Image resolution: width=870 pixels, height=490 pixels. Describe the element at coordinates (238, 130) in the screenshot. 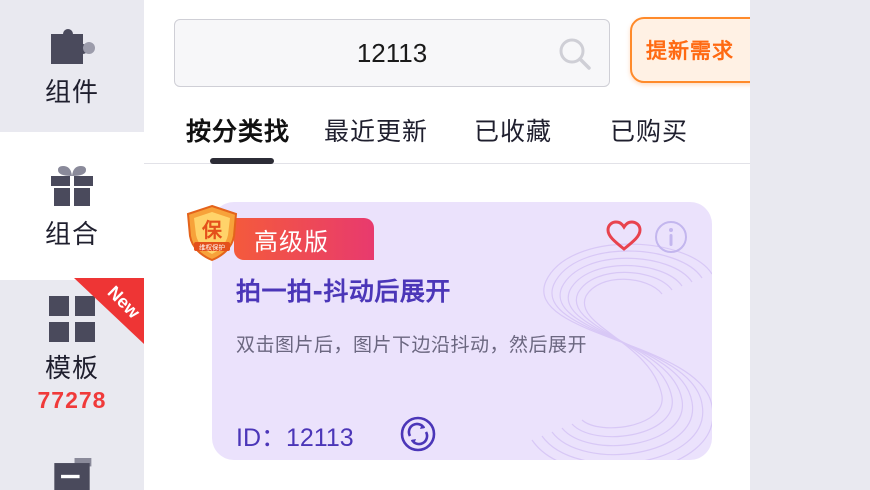

I see `tab-by-category: 按分类找` at that location.